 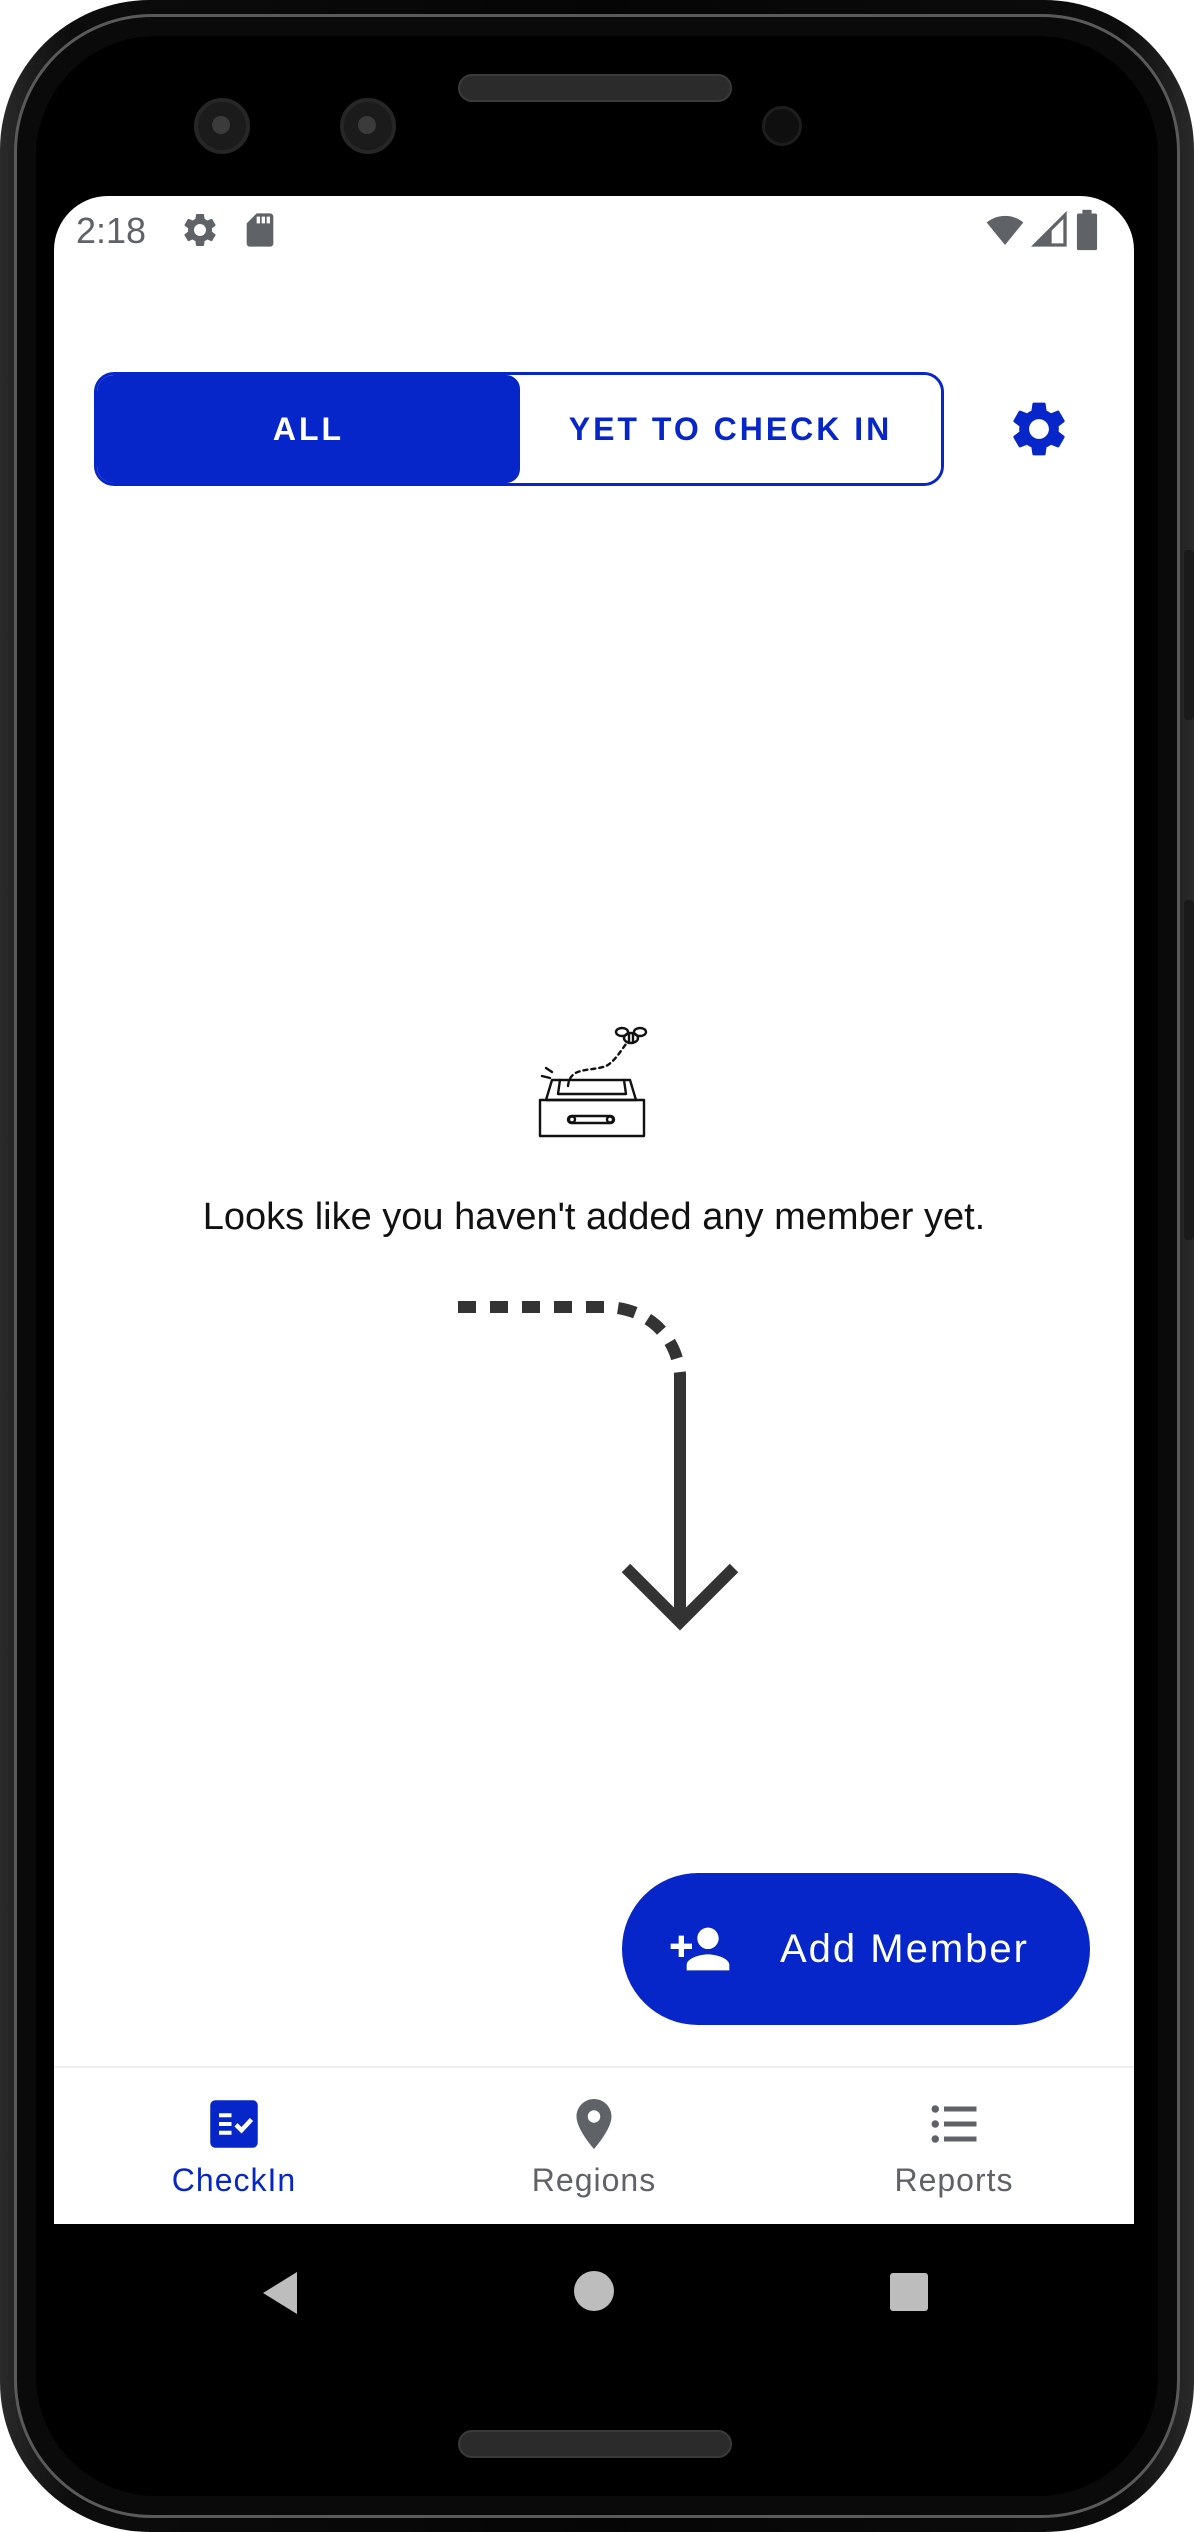 I want to click on nav-item-reports: Reports, so click(x=954, y=2146).